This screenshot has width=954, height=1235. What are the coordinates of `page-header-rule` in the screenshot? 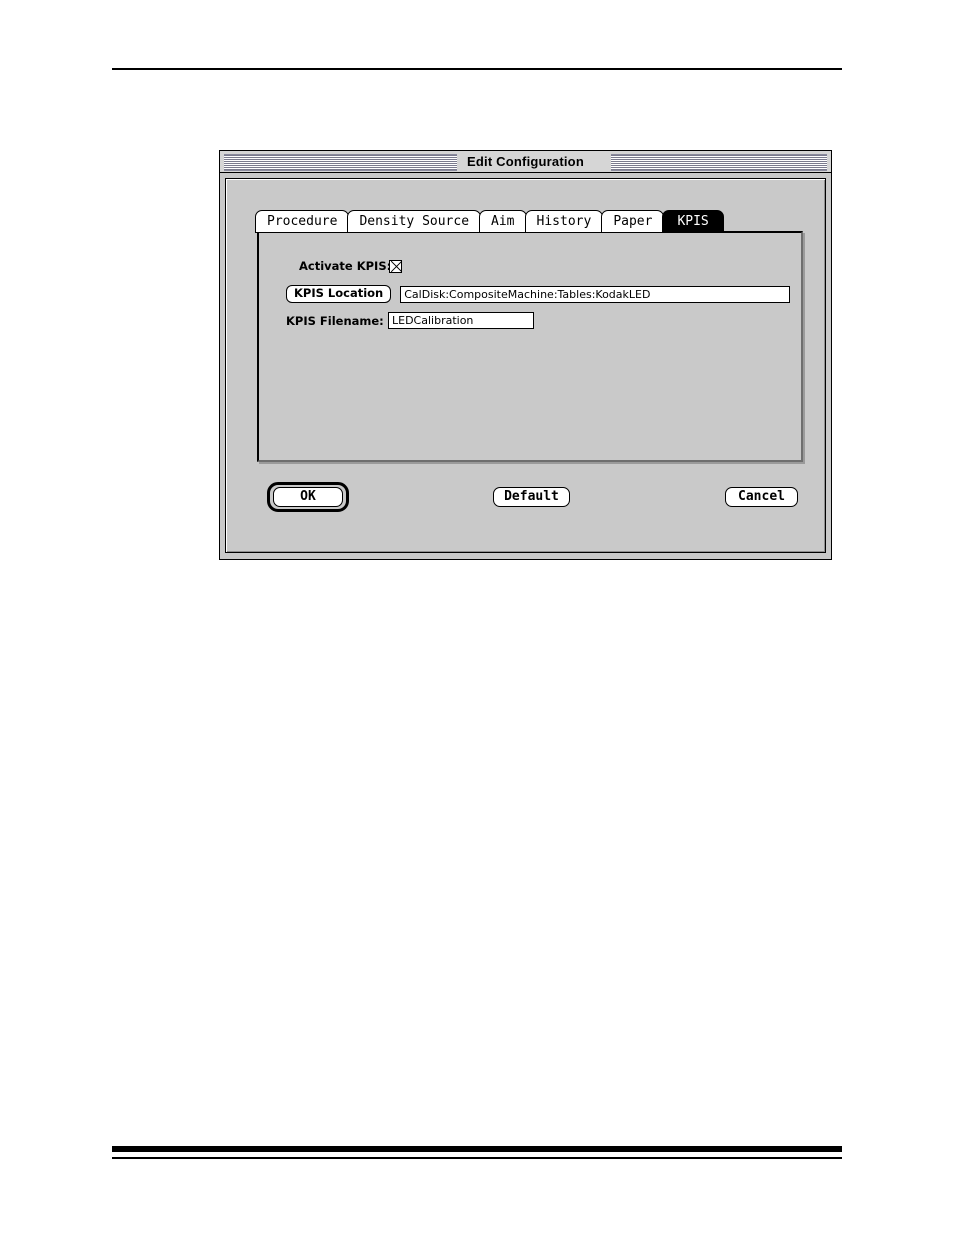 It's located at (477, 69).